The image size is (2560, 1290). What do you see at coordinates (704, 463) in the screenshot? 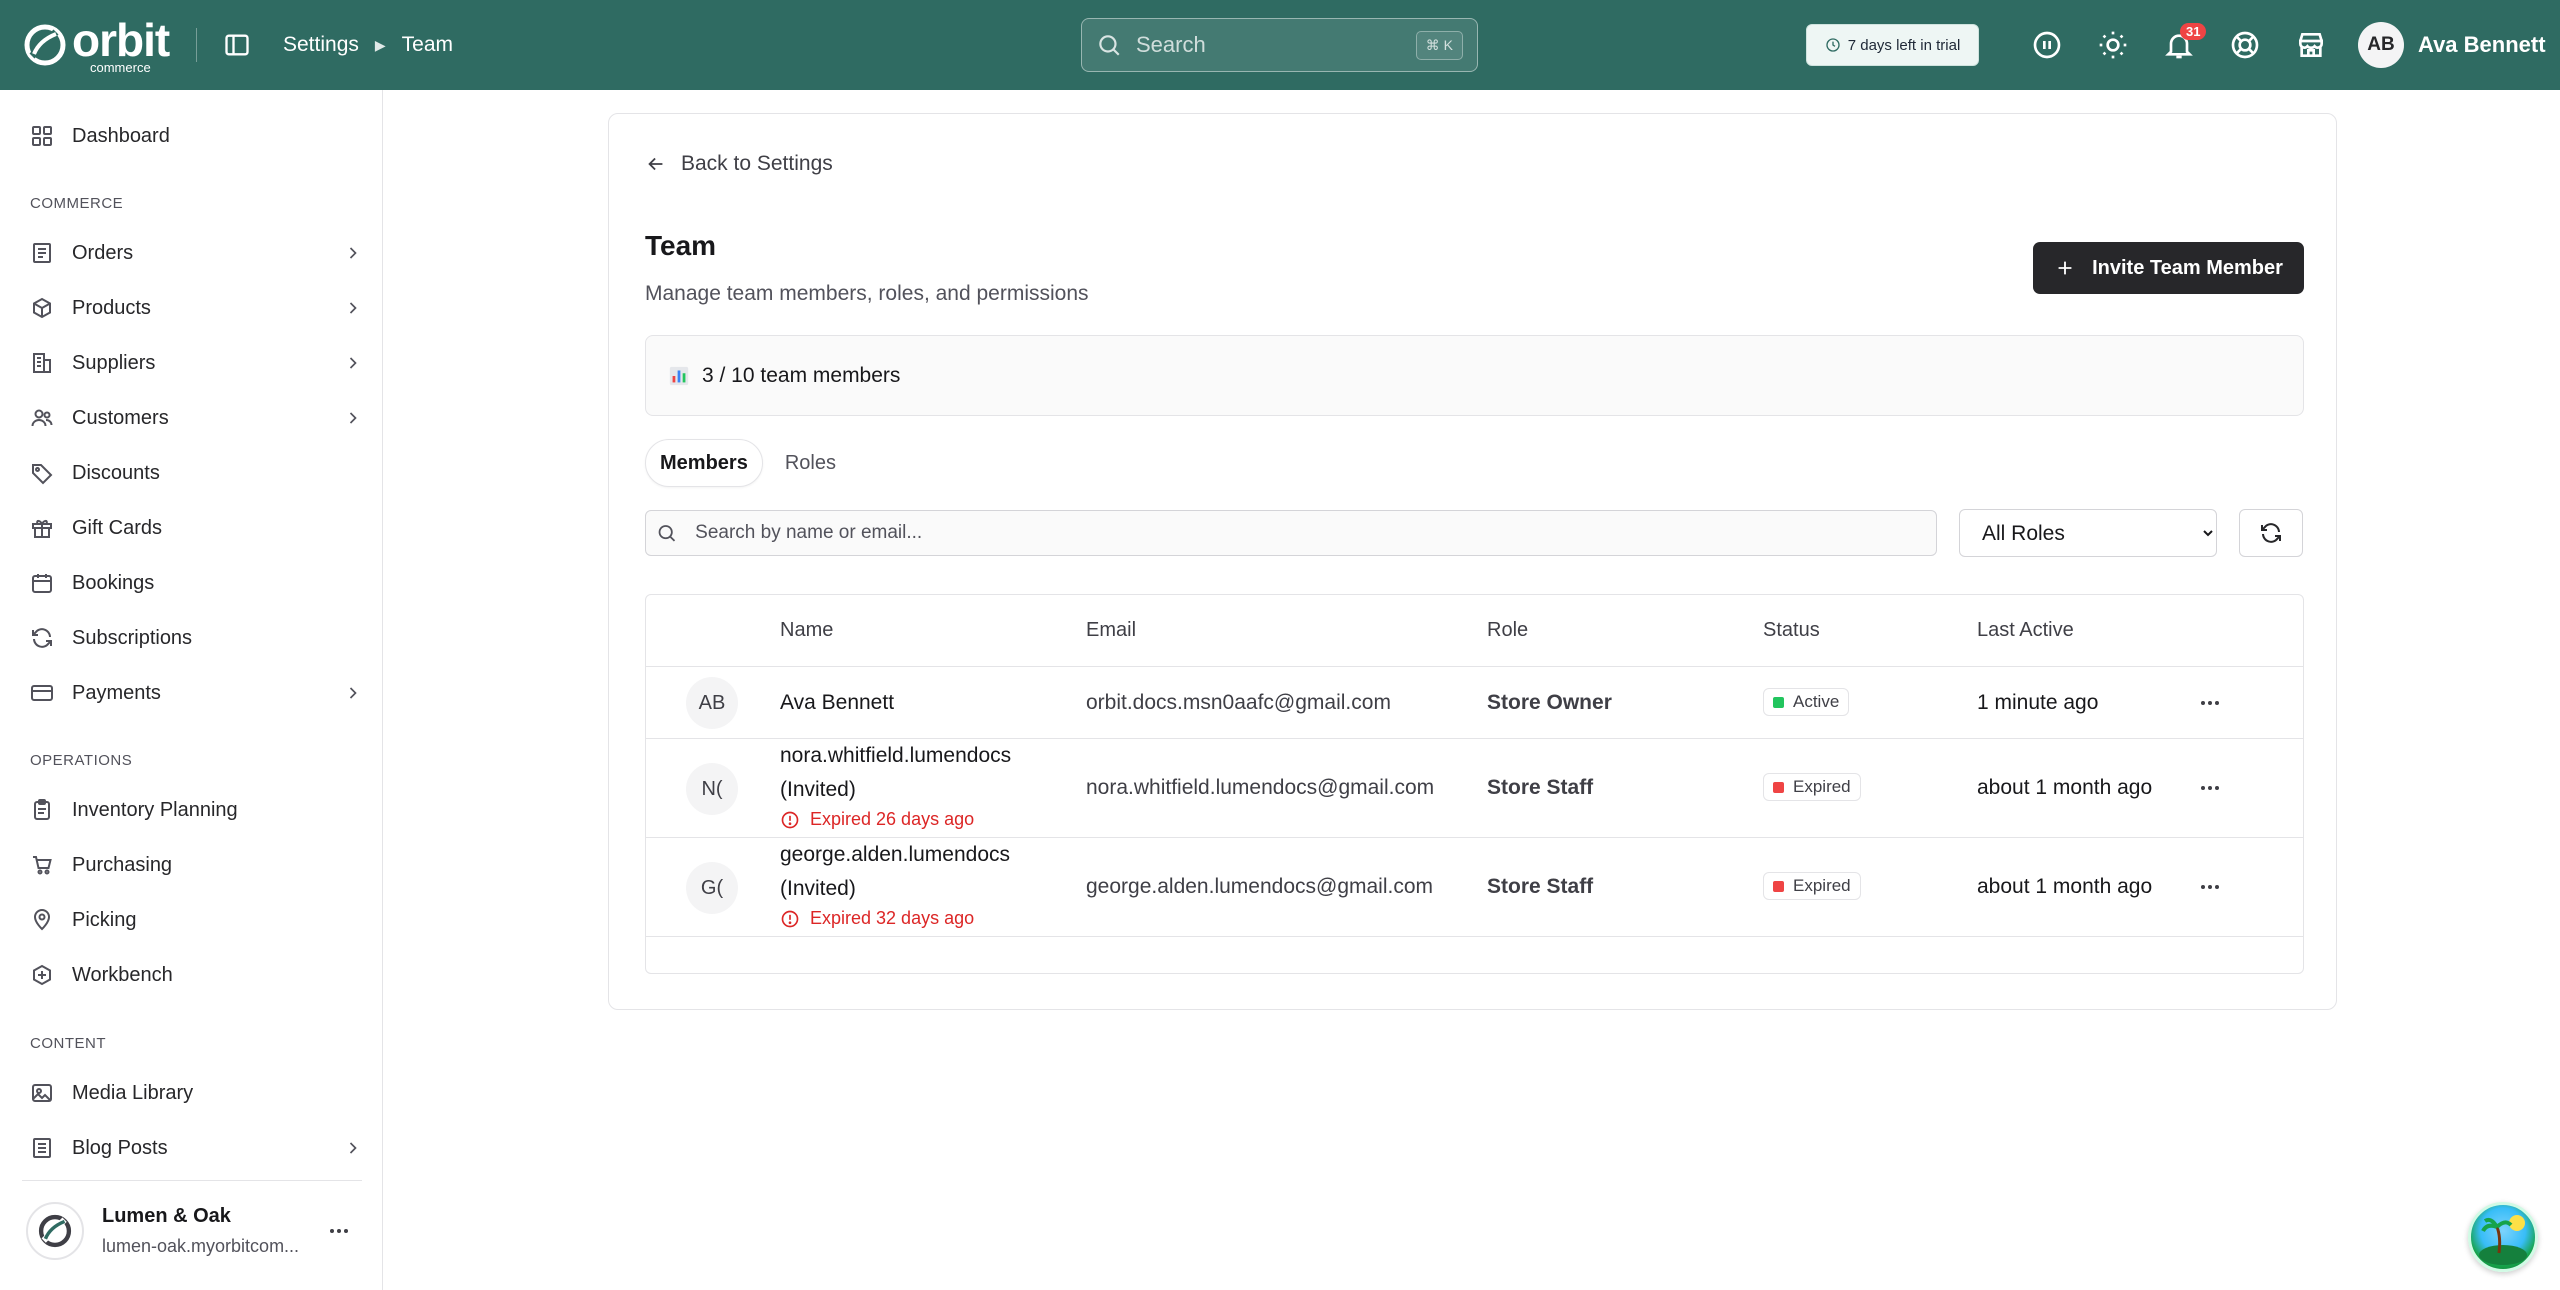
I see `tab-members: Members` at bounding box center [704, 463].